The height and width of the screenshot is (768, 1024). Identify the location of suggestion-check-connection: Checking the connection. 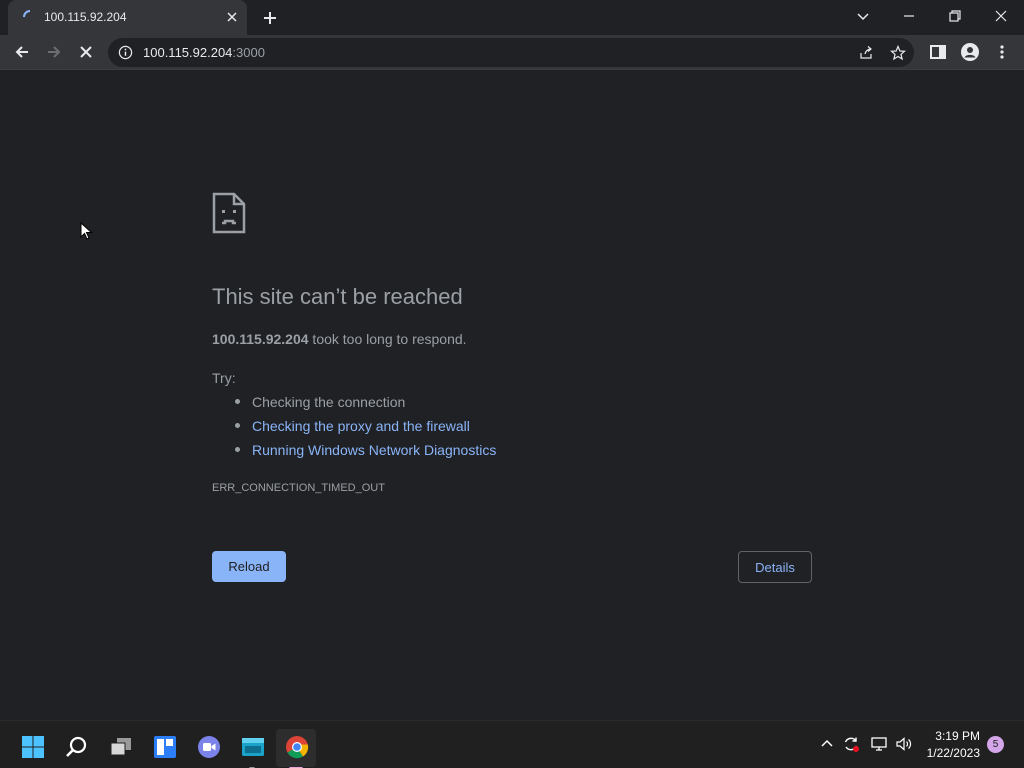
(329, 402).